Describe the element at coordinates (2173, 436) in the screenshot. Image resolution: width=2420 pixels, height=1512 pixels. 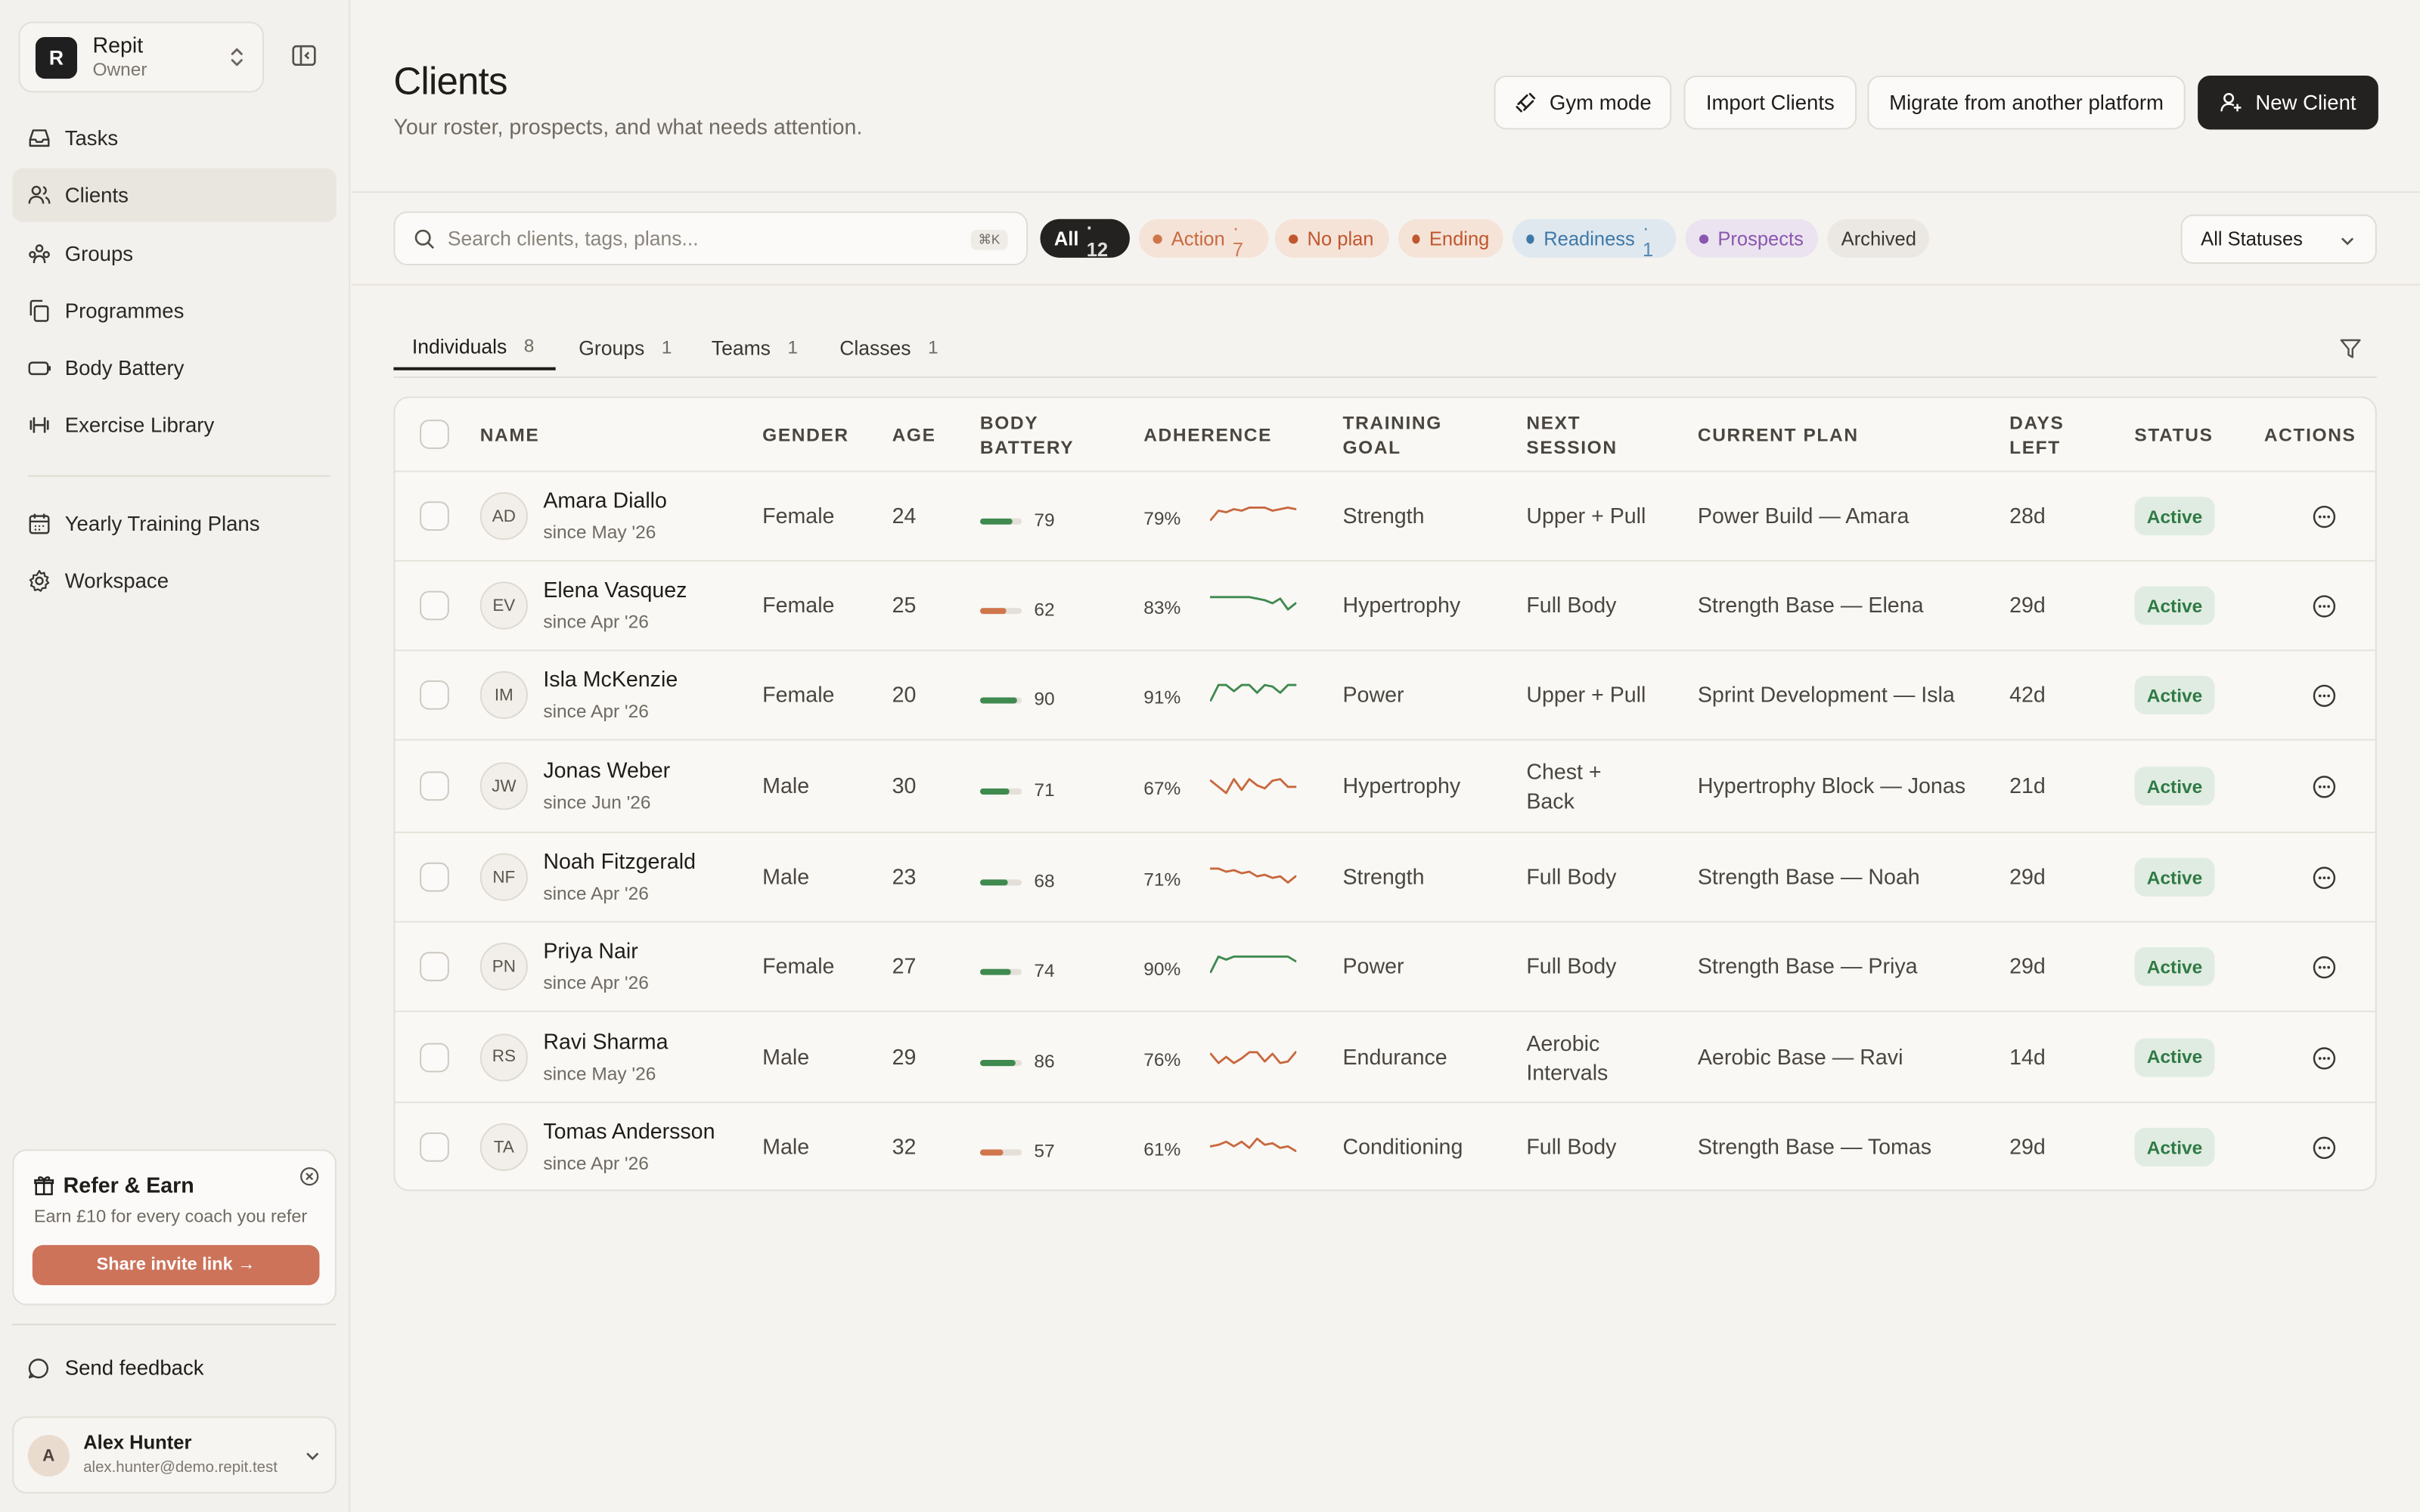
I see `column-header-status: STATUS` at that location.